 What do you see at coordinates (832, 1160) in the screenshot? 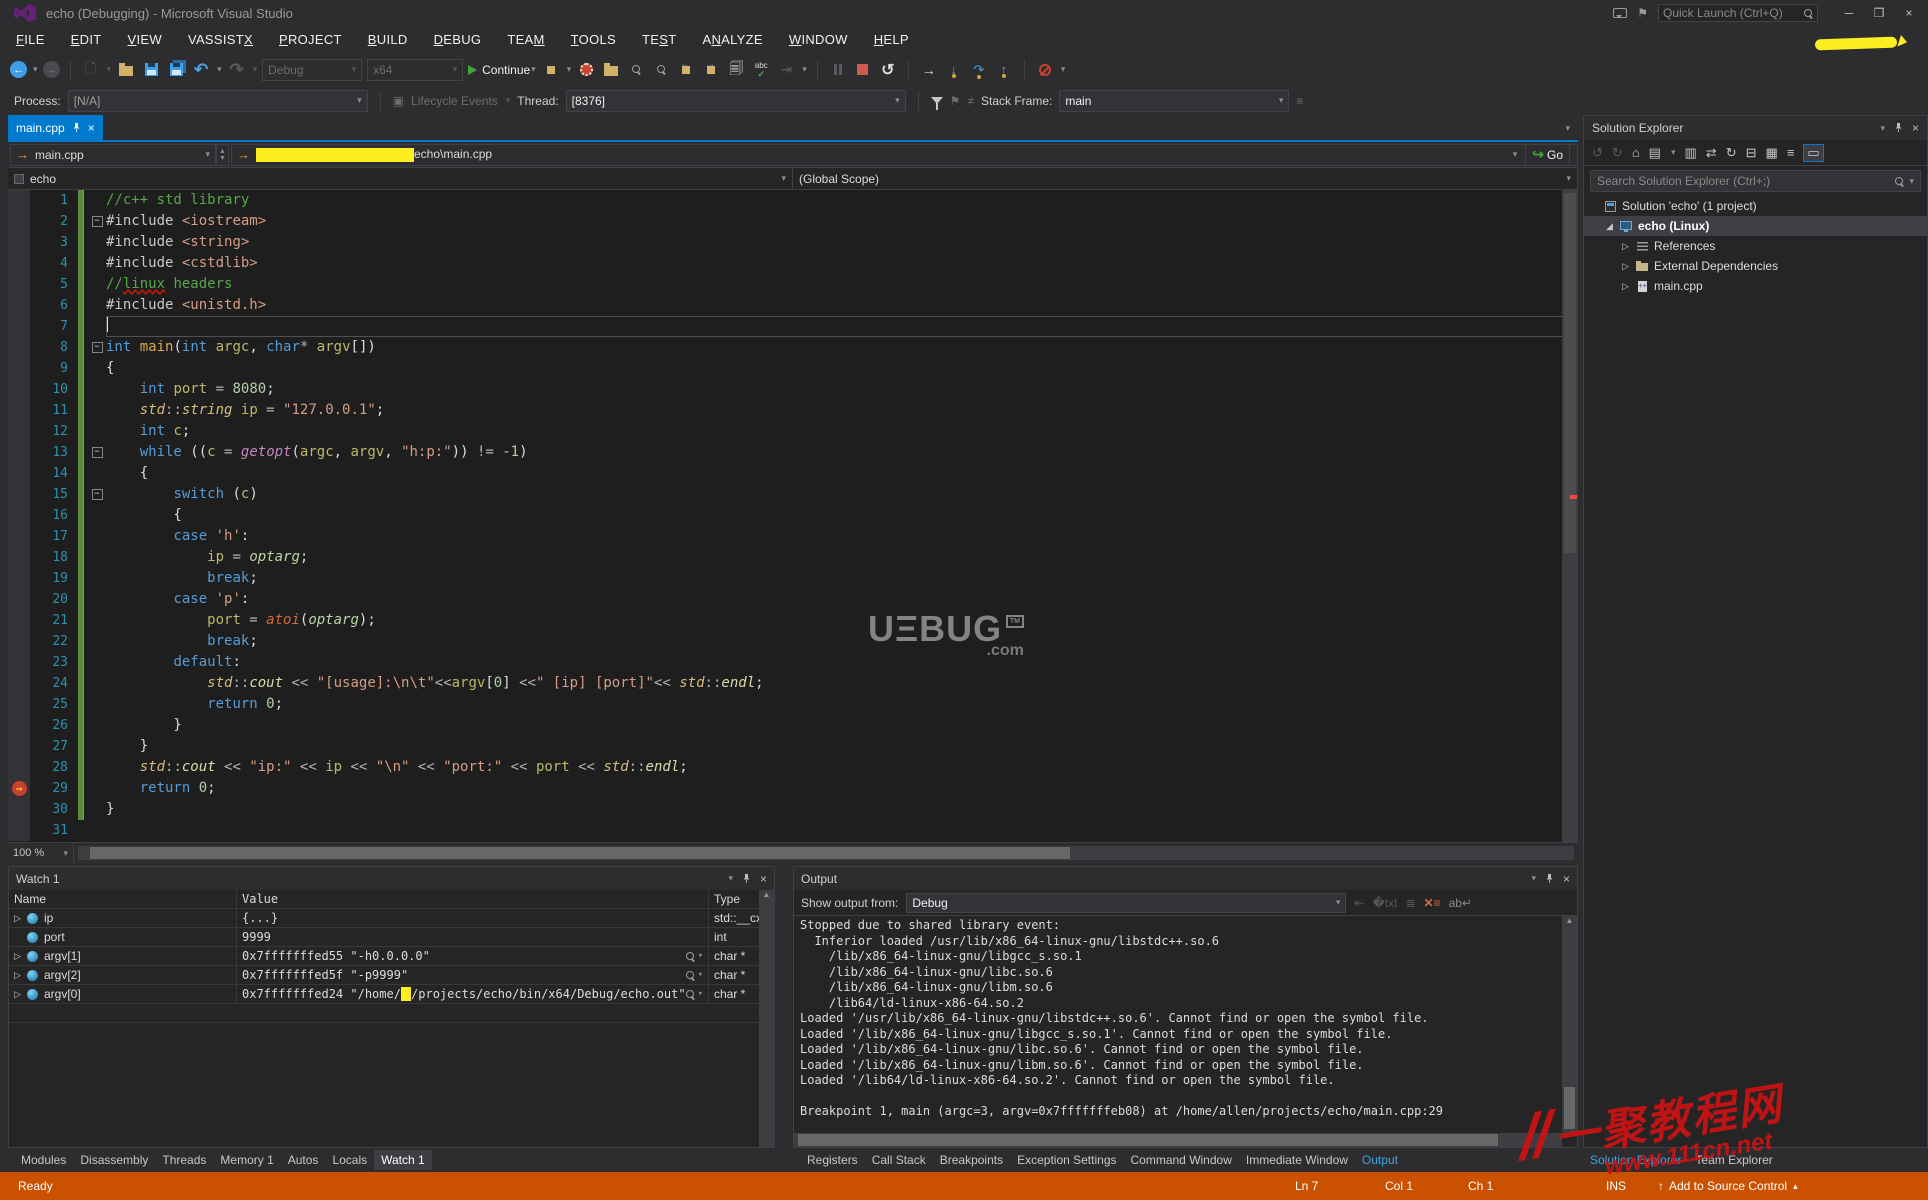
I see `bottom-tab-registers: Registers` at bounding box center [832, 1160].